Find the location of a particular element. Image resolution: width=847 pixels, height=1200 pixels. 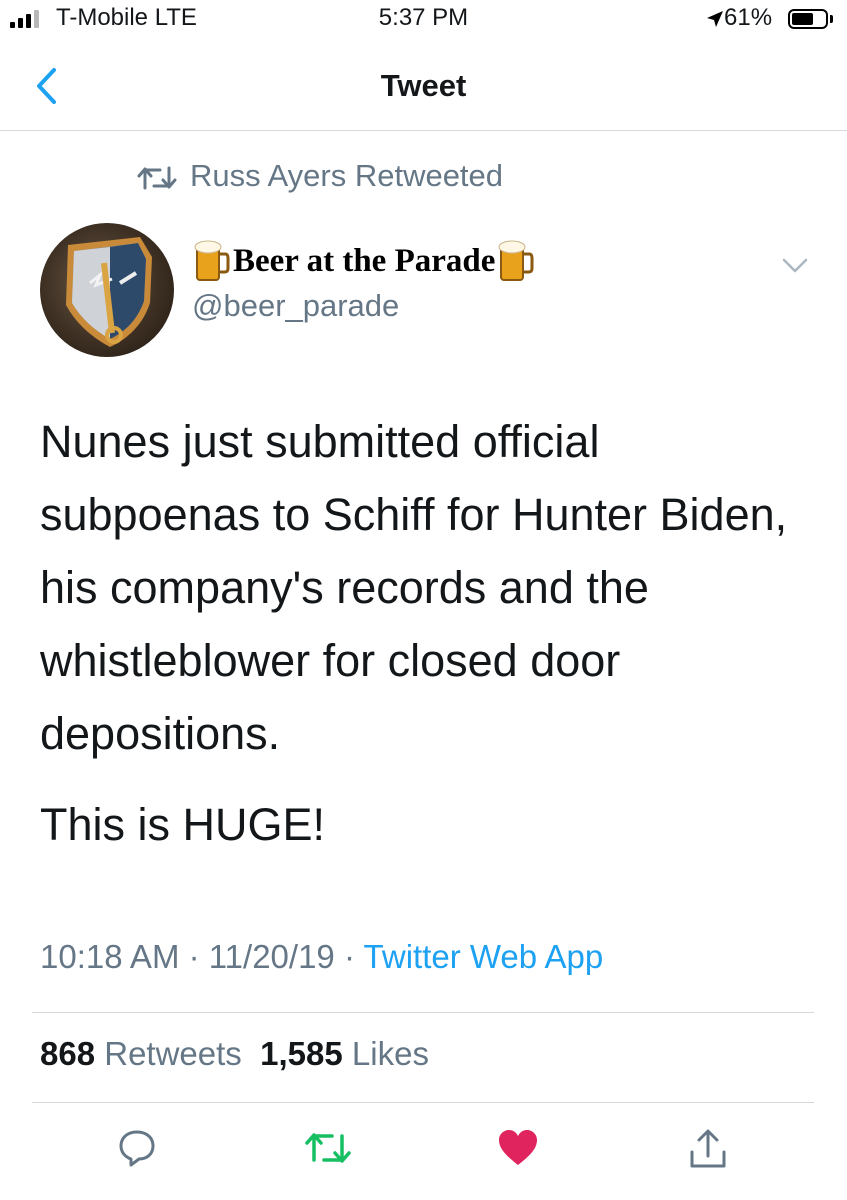

share-icon is located at coordinates (708, 1149).